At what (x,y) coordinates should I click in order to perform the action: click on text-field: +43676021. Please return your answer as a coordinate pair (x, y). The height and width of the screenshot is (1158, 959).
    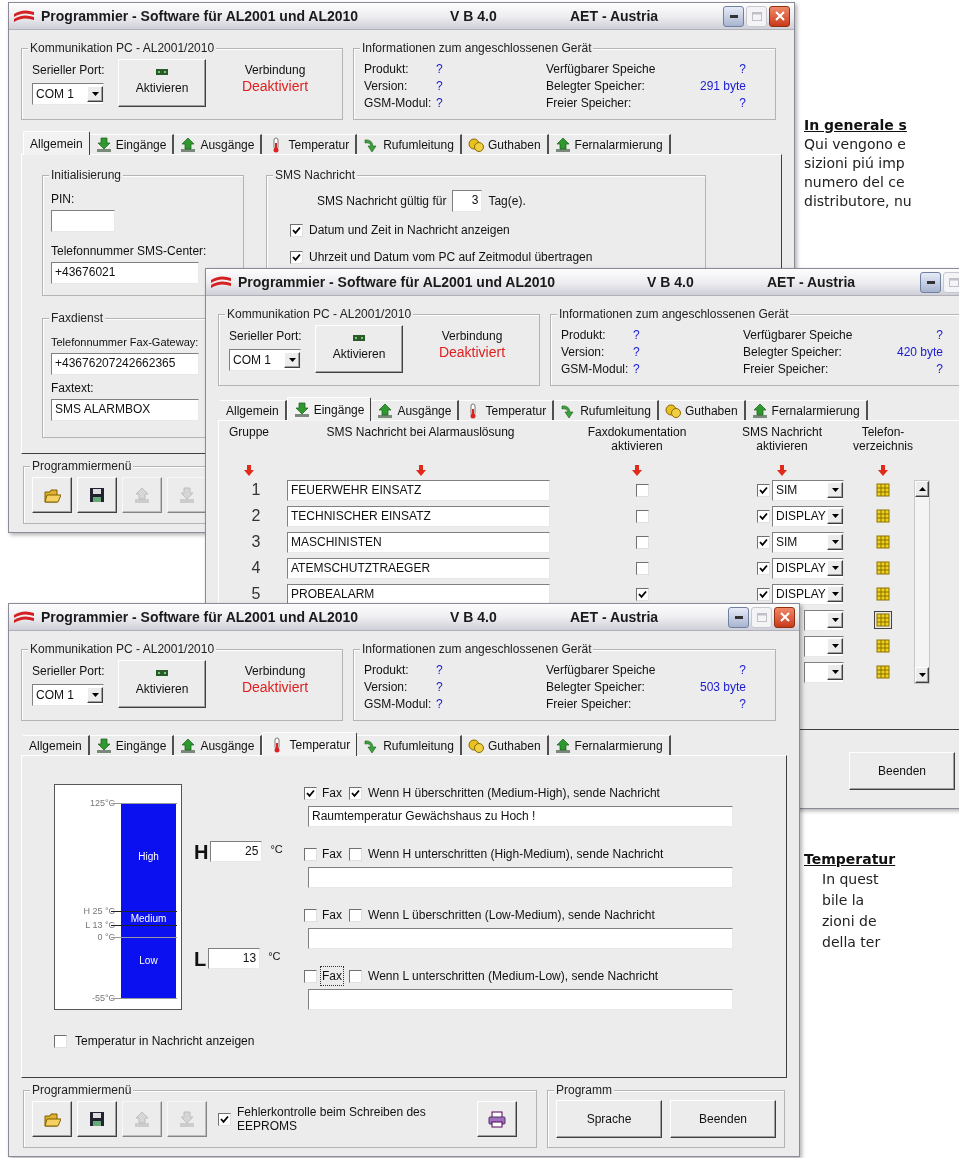
    Looking at the image, I should click on (125, 273).